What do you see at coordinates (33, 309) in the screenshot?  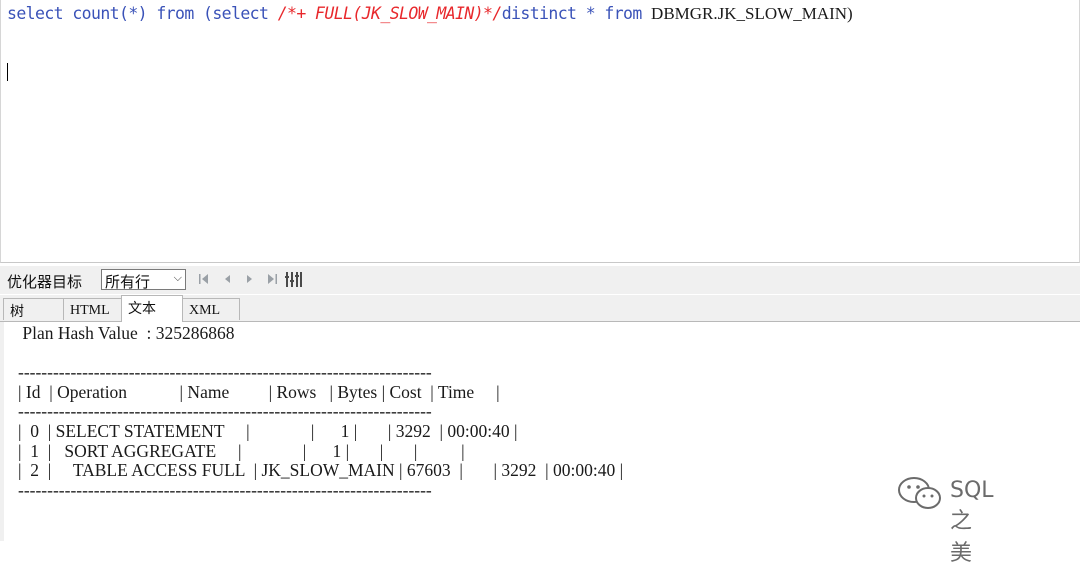 I see `tab-tree: 树` at bounding box center [33, 309].